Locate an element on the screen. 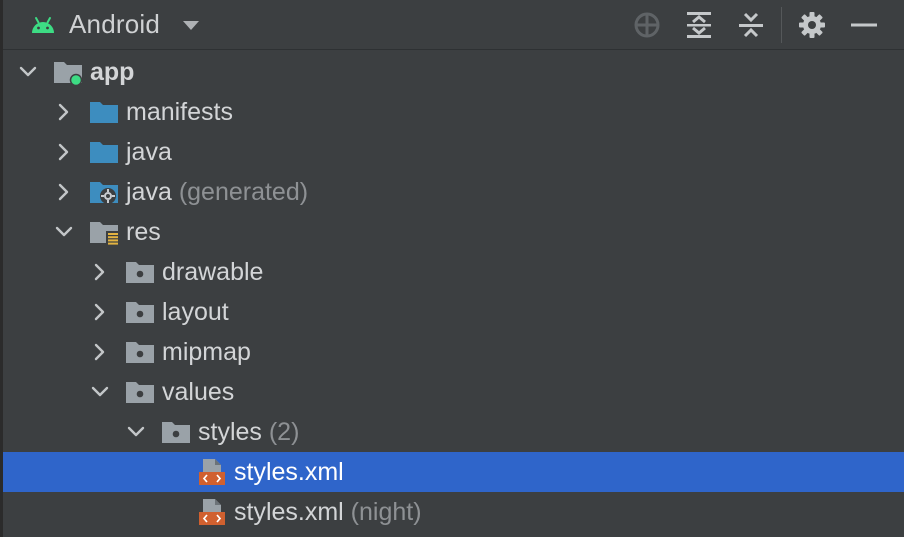 Image resolution: width=904 pixels, height=537 pixels. tree-node: res is located at coordinates (453, 232).